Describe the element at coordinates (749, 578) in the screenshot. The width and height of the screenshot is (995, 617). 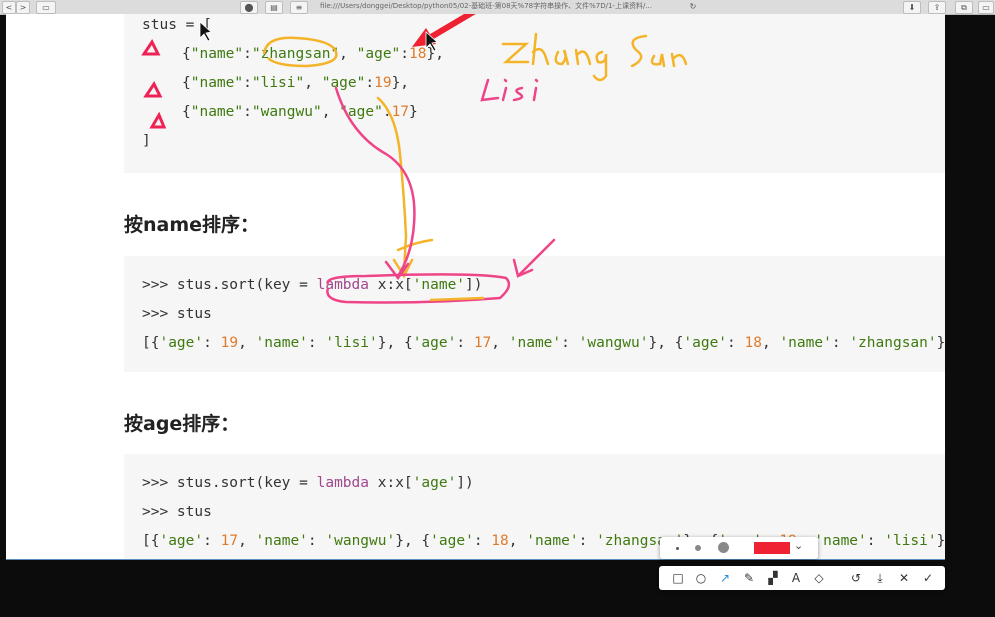
I see `pen-icon: ✎` at that location.